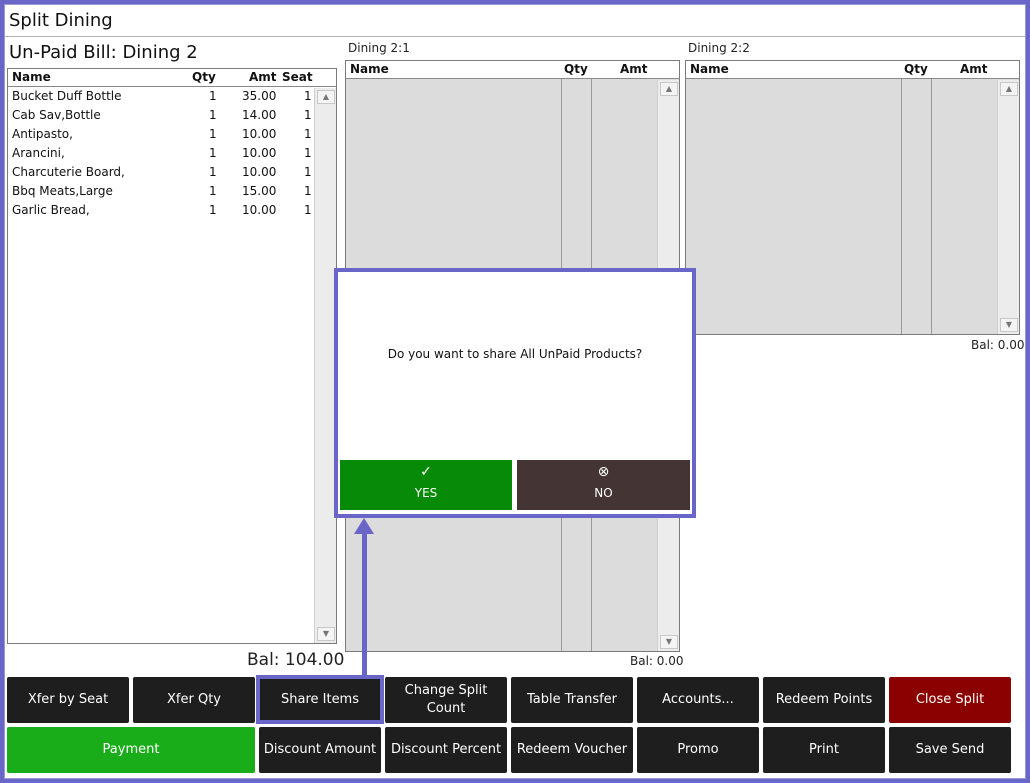 The image size is (1030, 783). What do you see at coordinates (364, 602) in the screenshot?
I see `callout-arrow-line` at bounding box center [364, 602].